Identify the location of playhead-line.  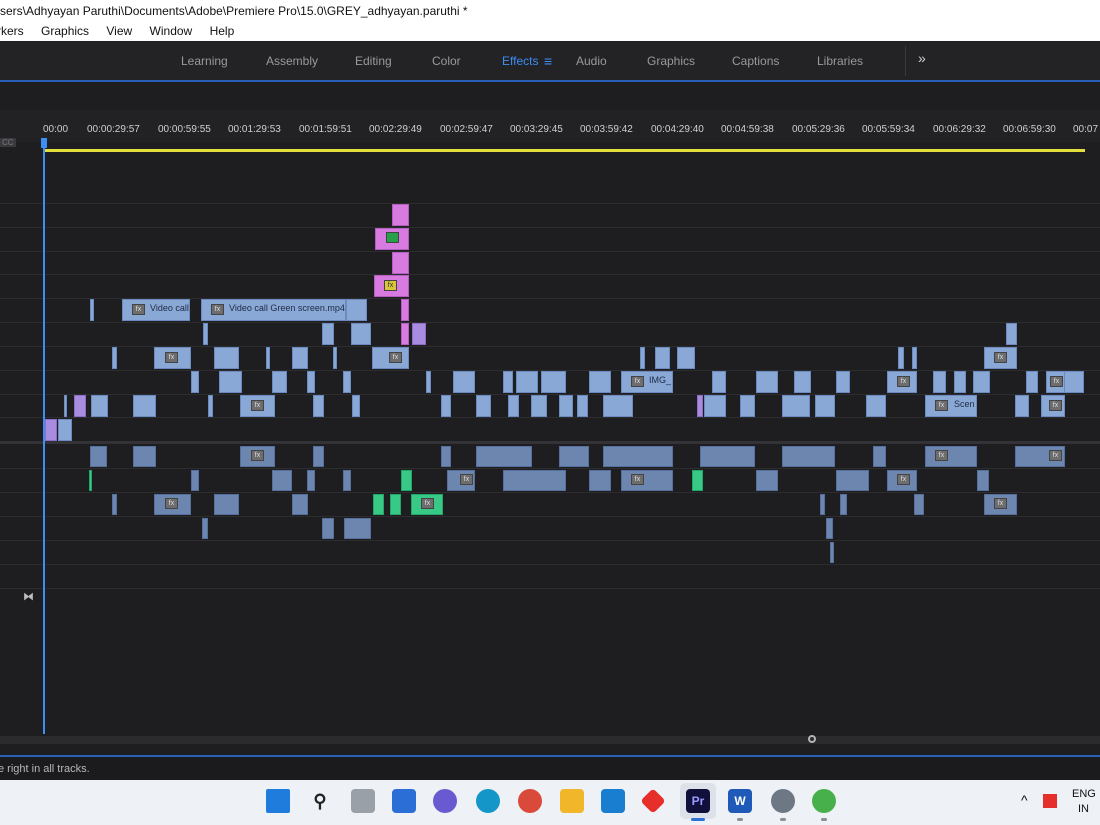
(44, 438).